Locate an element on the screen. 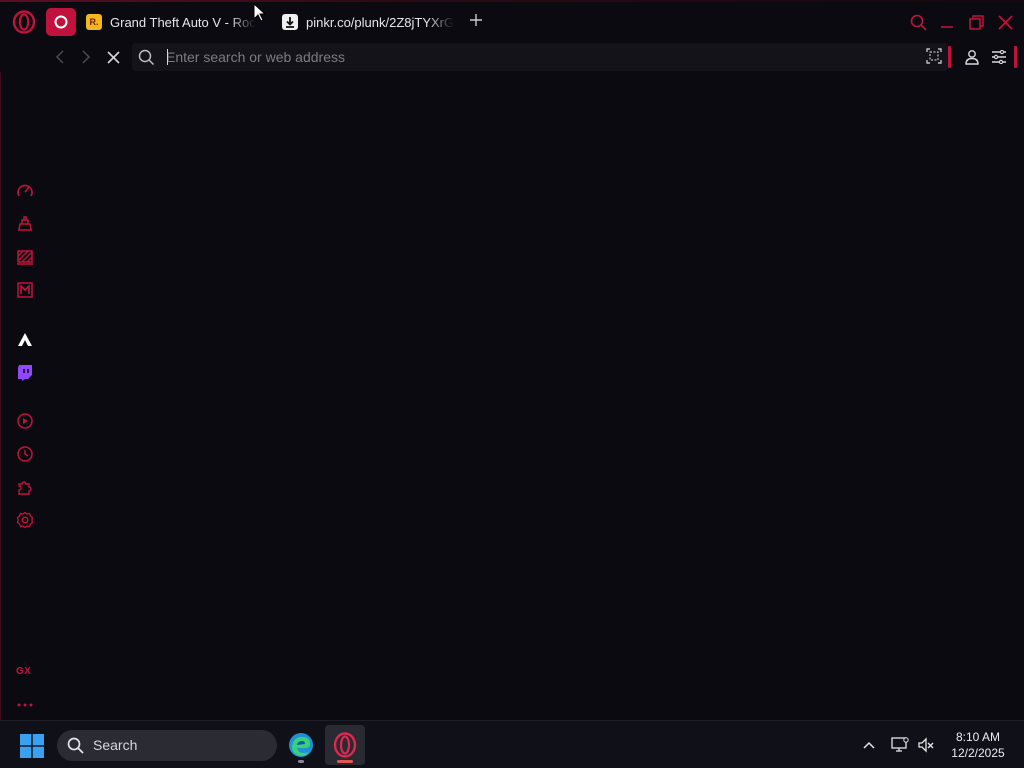 Image resolution: width=1024 pixels, height=768 pixels. extensions-icon is located at coordinates (25, 488).